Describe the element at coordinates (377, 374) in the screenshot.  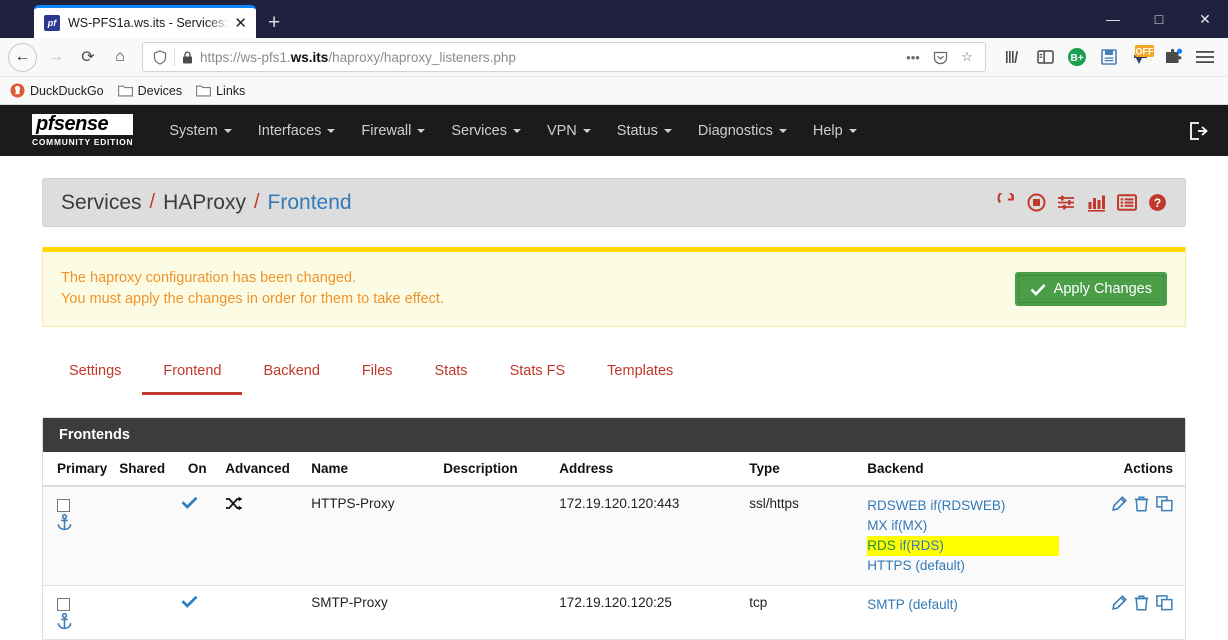
I see `tab-files: Files` at that location.